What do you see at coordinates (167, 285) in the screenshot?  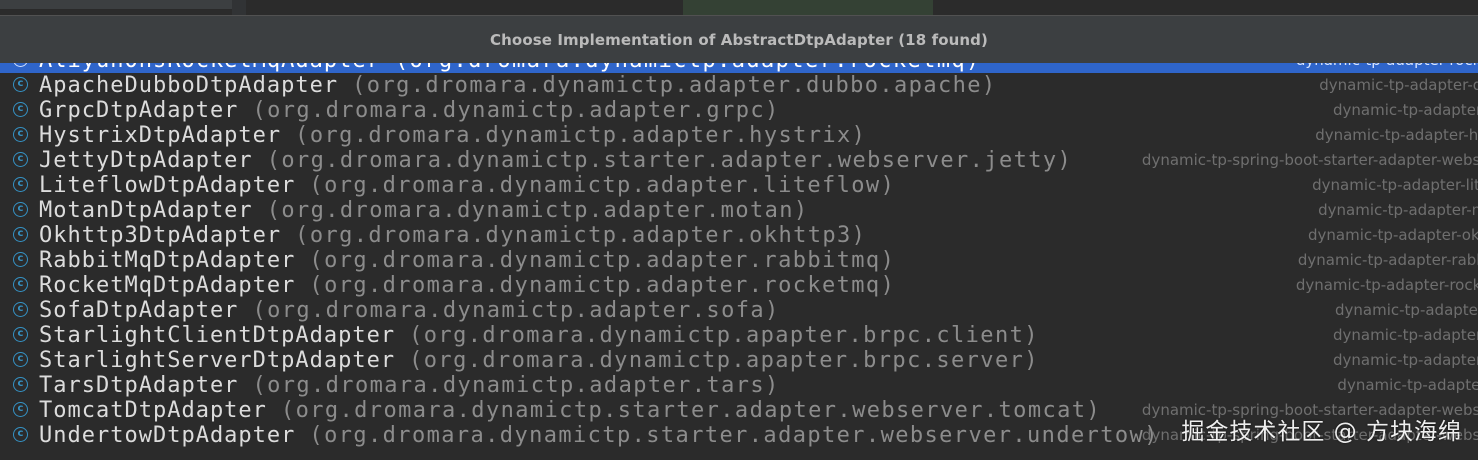 I see `class-name: RocketMqDtpAdapter` at bounding box center [167, 285].